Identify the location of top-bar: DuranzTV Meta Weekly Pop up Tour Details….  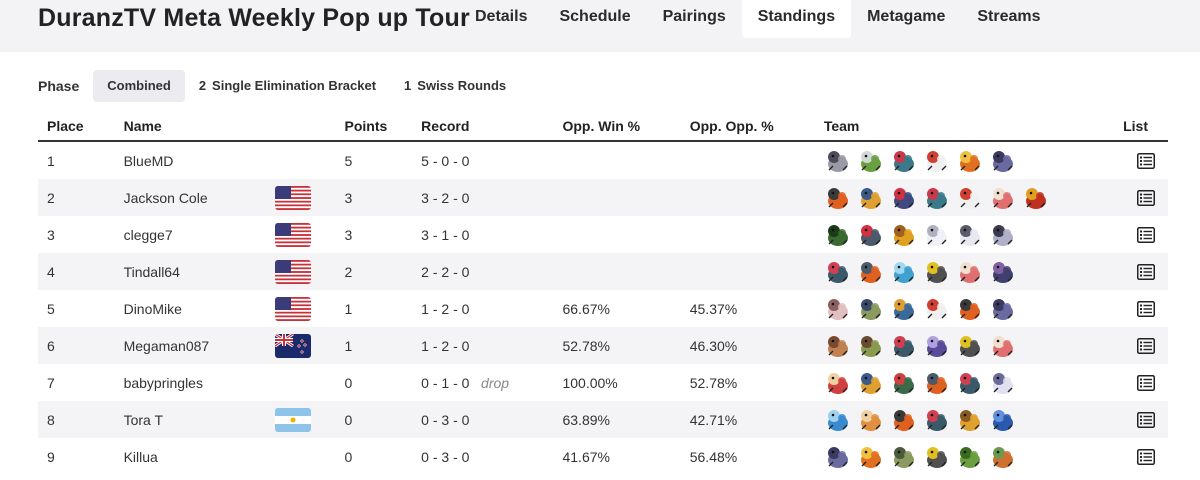
(600, 26).